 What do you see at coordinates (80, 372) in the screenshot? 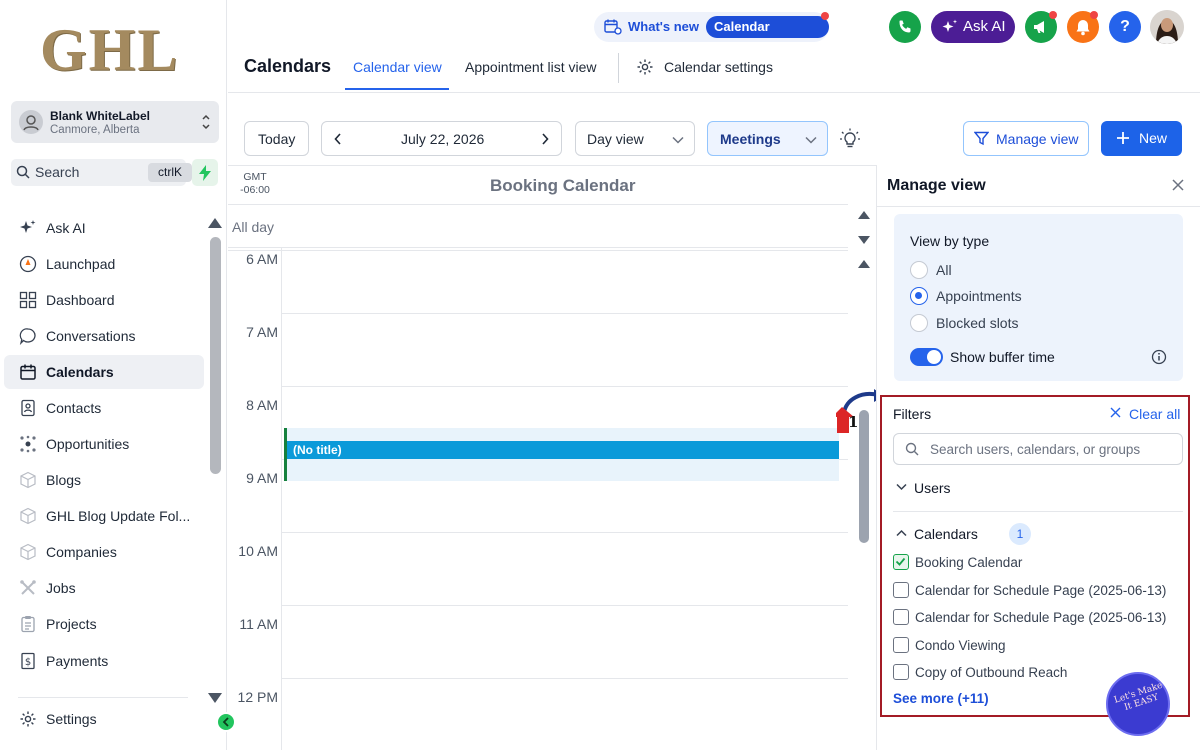
I see `sidebar-item-label: Calendars` at bounding box center [80, 372].